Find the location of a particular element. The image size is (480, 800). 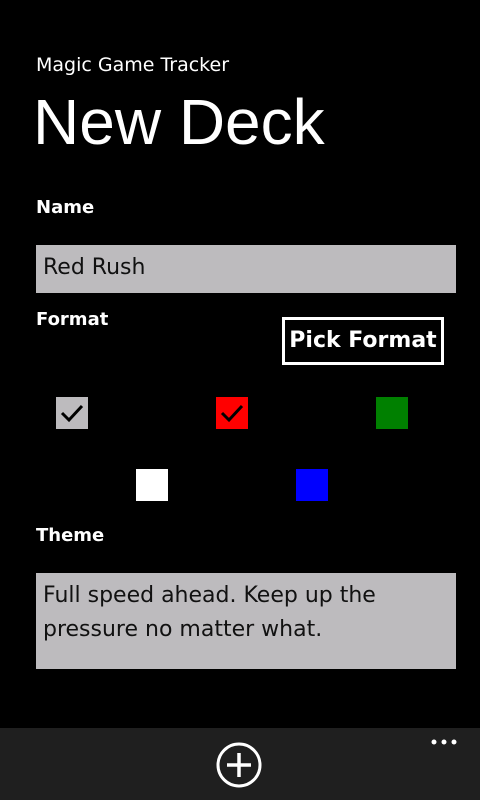

color-checkbox-green is located at coordinates (392, 413).